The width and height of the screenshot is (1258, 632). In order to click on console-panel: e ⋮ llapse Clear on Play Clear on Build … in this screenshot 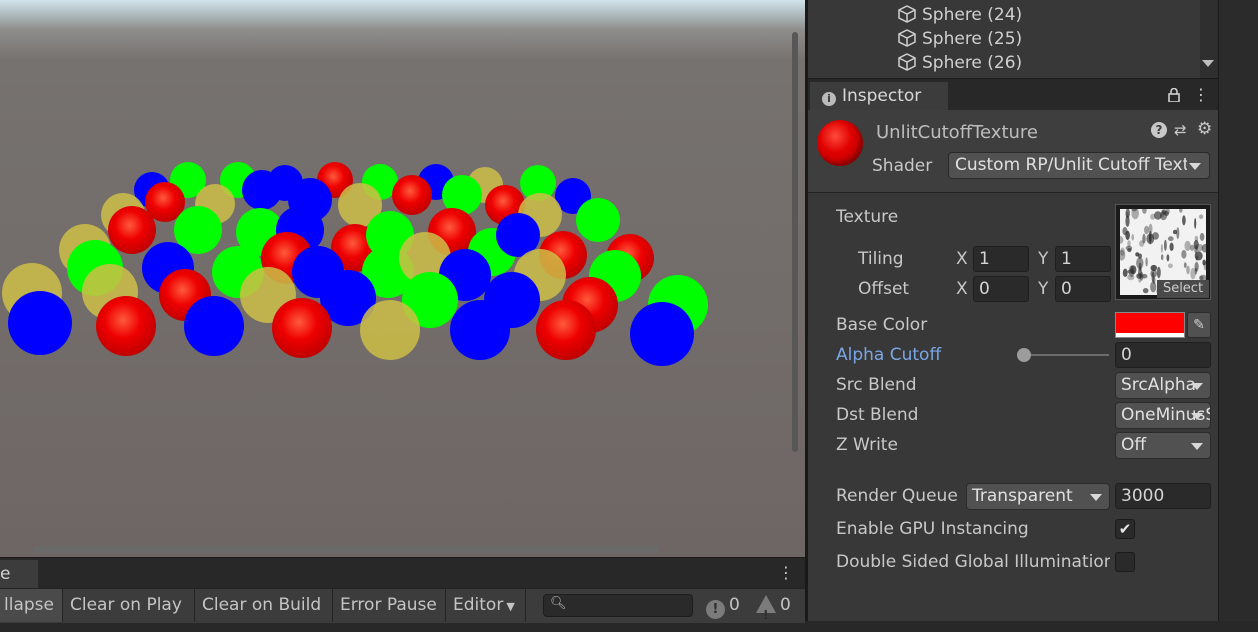, I will do `click(402, 590)`.